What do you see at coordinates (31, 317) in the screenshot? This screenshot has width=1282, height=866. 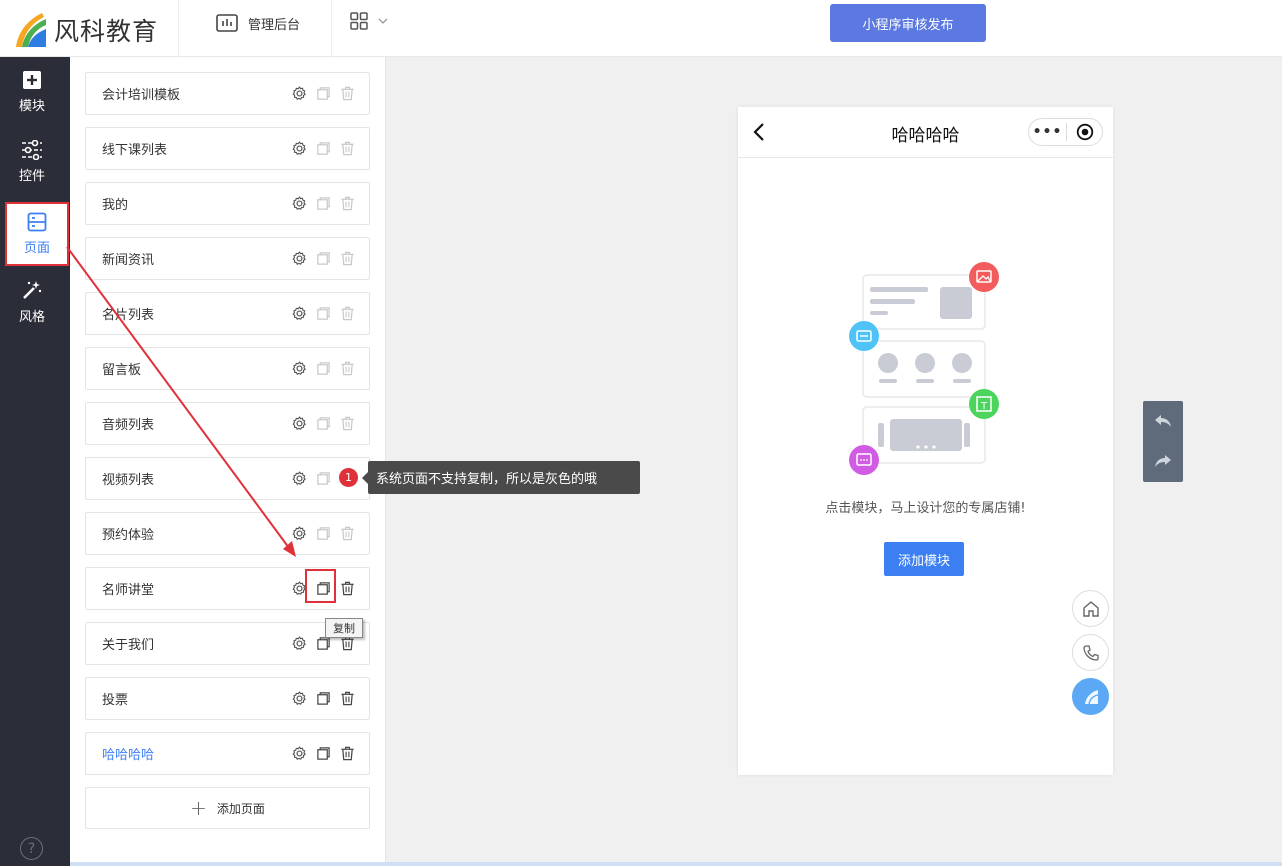 I see `sidebar-item-label: 风格` at bounding box center [31, 317].